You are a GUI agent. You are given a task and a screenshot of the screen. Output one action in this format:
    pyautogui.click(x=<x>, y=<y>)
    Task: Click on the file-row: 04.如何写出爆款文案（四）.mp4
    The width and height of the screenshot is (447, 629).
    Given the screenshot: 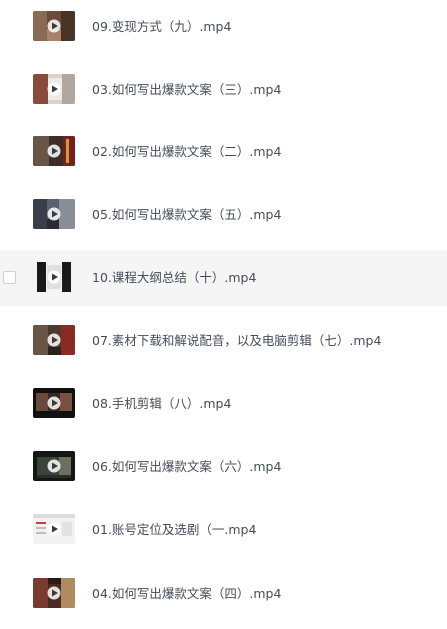 What is the action you would take?
    pyautogui.click(x=223, y=594)
    